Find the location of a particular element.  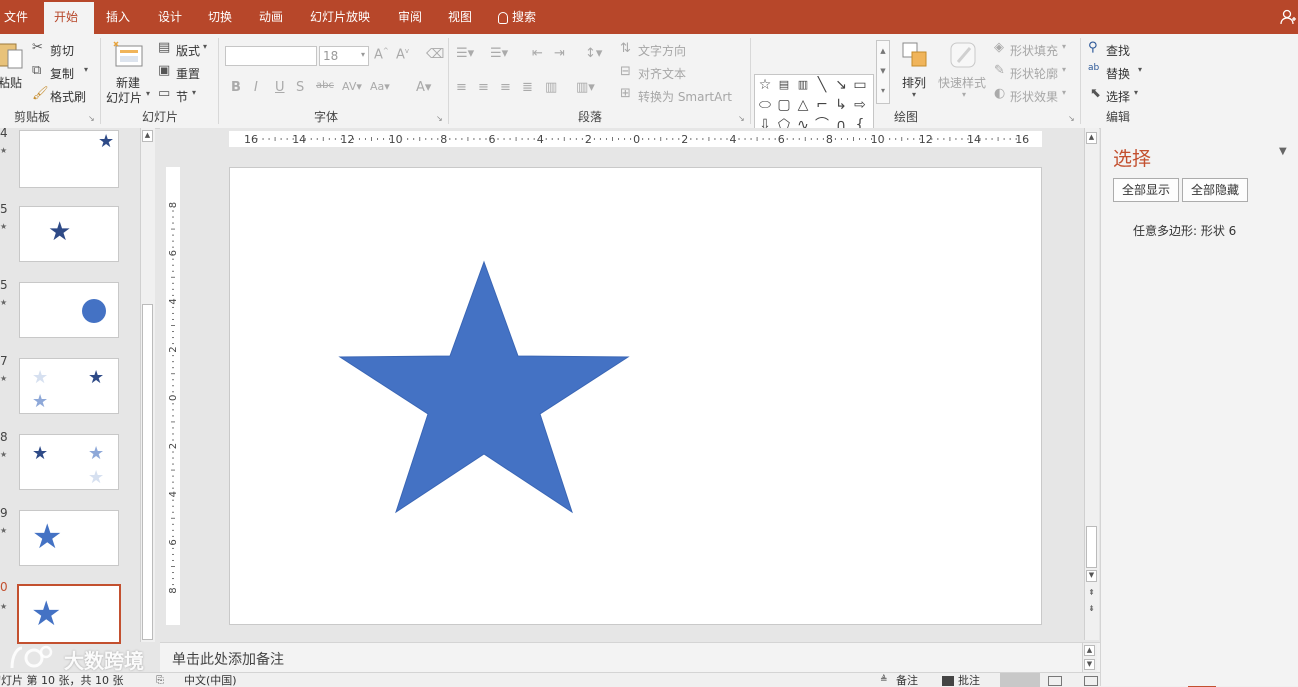

elbow-connector-shape-icon: ⌐ is located at coordinates (822, 105).